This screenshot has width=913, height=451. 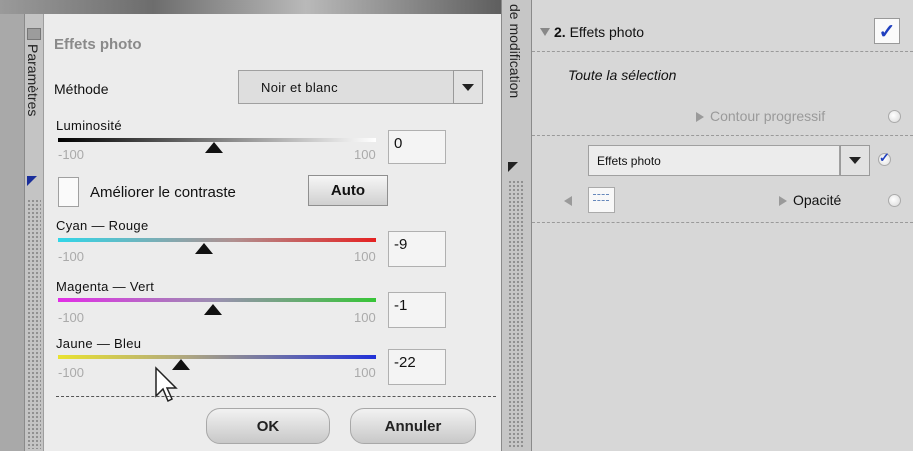 I want to click on step-header: 2. Effets photo, so click(x=599, y=32).